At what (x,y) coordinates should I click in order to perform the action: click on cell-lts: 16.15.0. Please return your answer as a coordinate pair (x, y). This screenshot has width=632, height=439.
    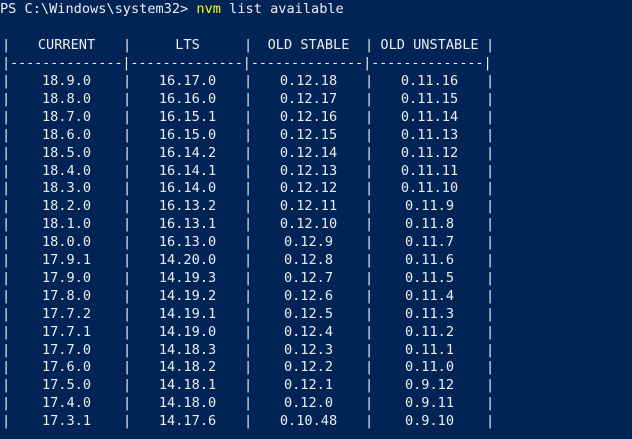
    Looking at the image, I should click on (187, 134).